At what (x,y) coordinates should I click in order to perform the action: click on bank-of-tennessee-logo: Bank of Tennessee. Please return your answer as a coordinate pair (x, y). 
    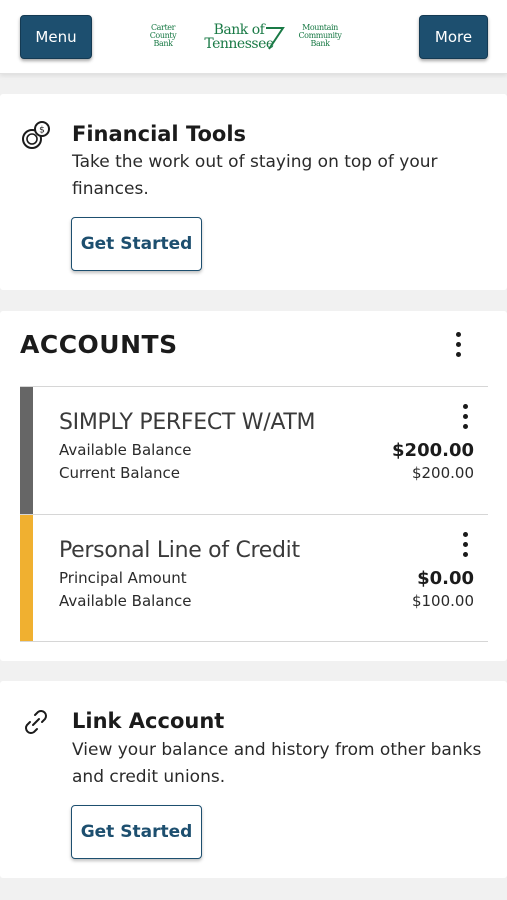
    Looking at the image, I should click on (240, 37).